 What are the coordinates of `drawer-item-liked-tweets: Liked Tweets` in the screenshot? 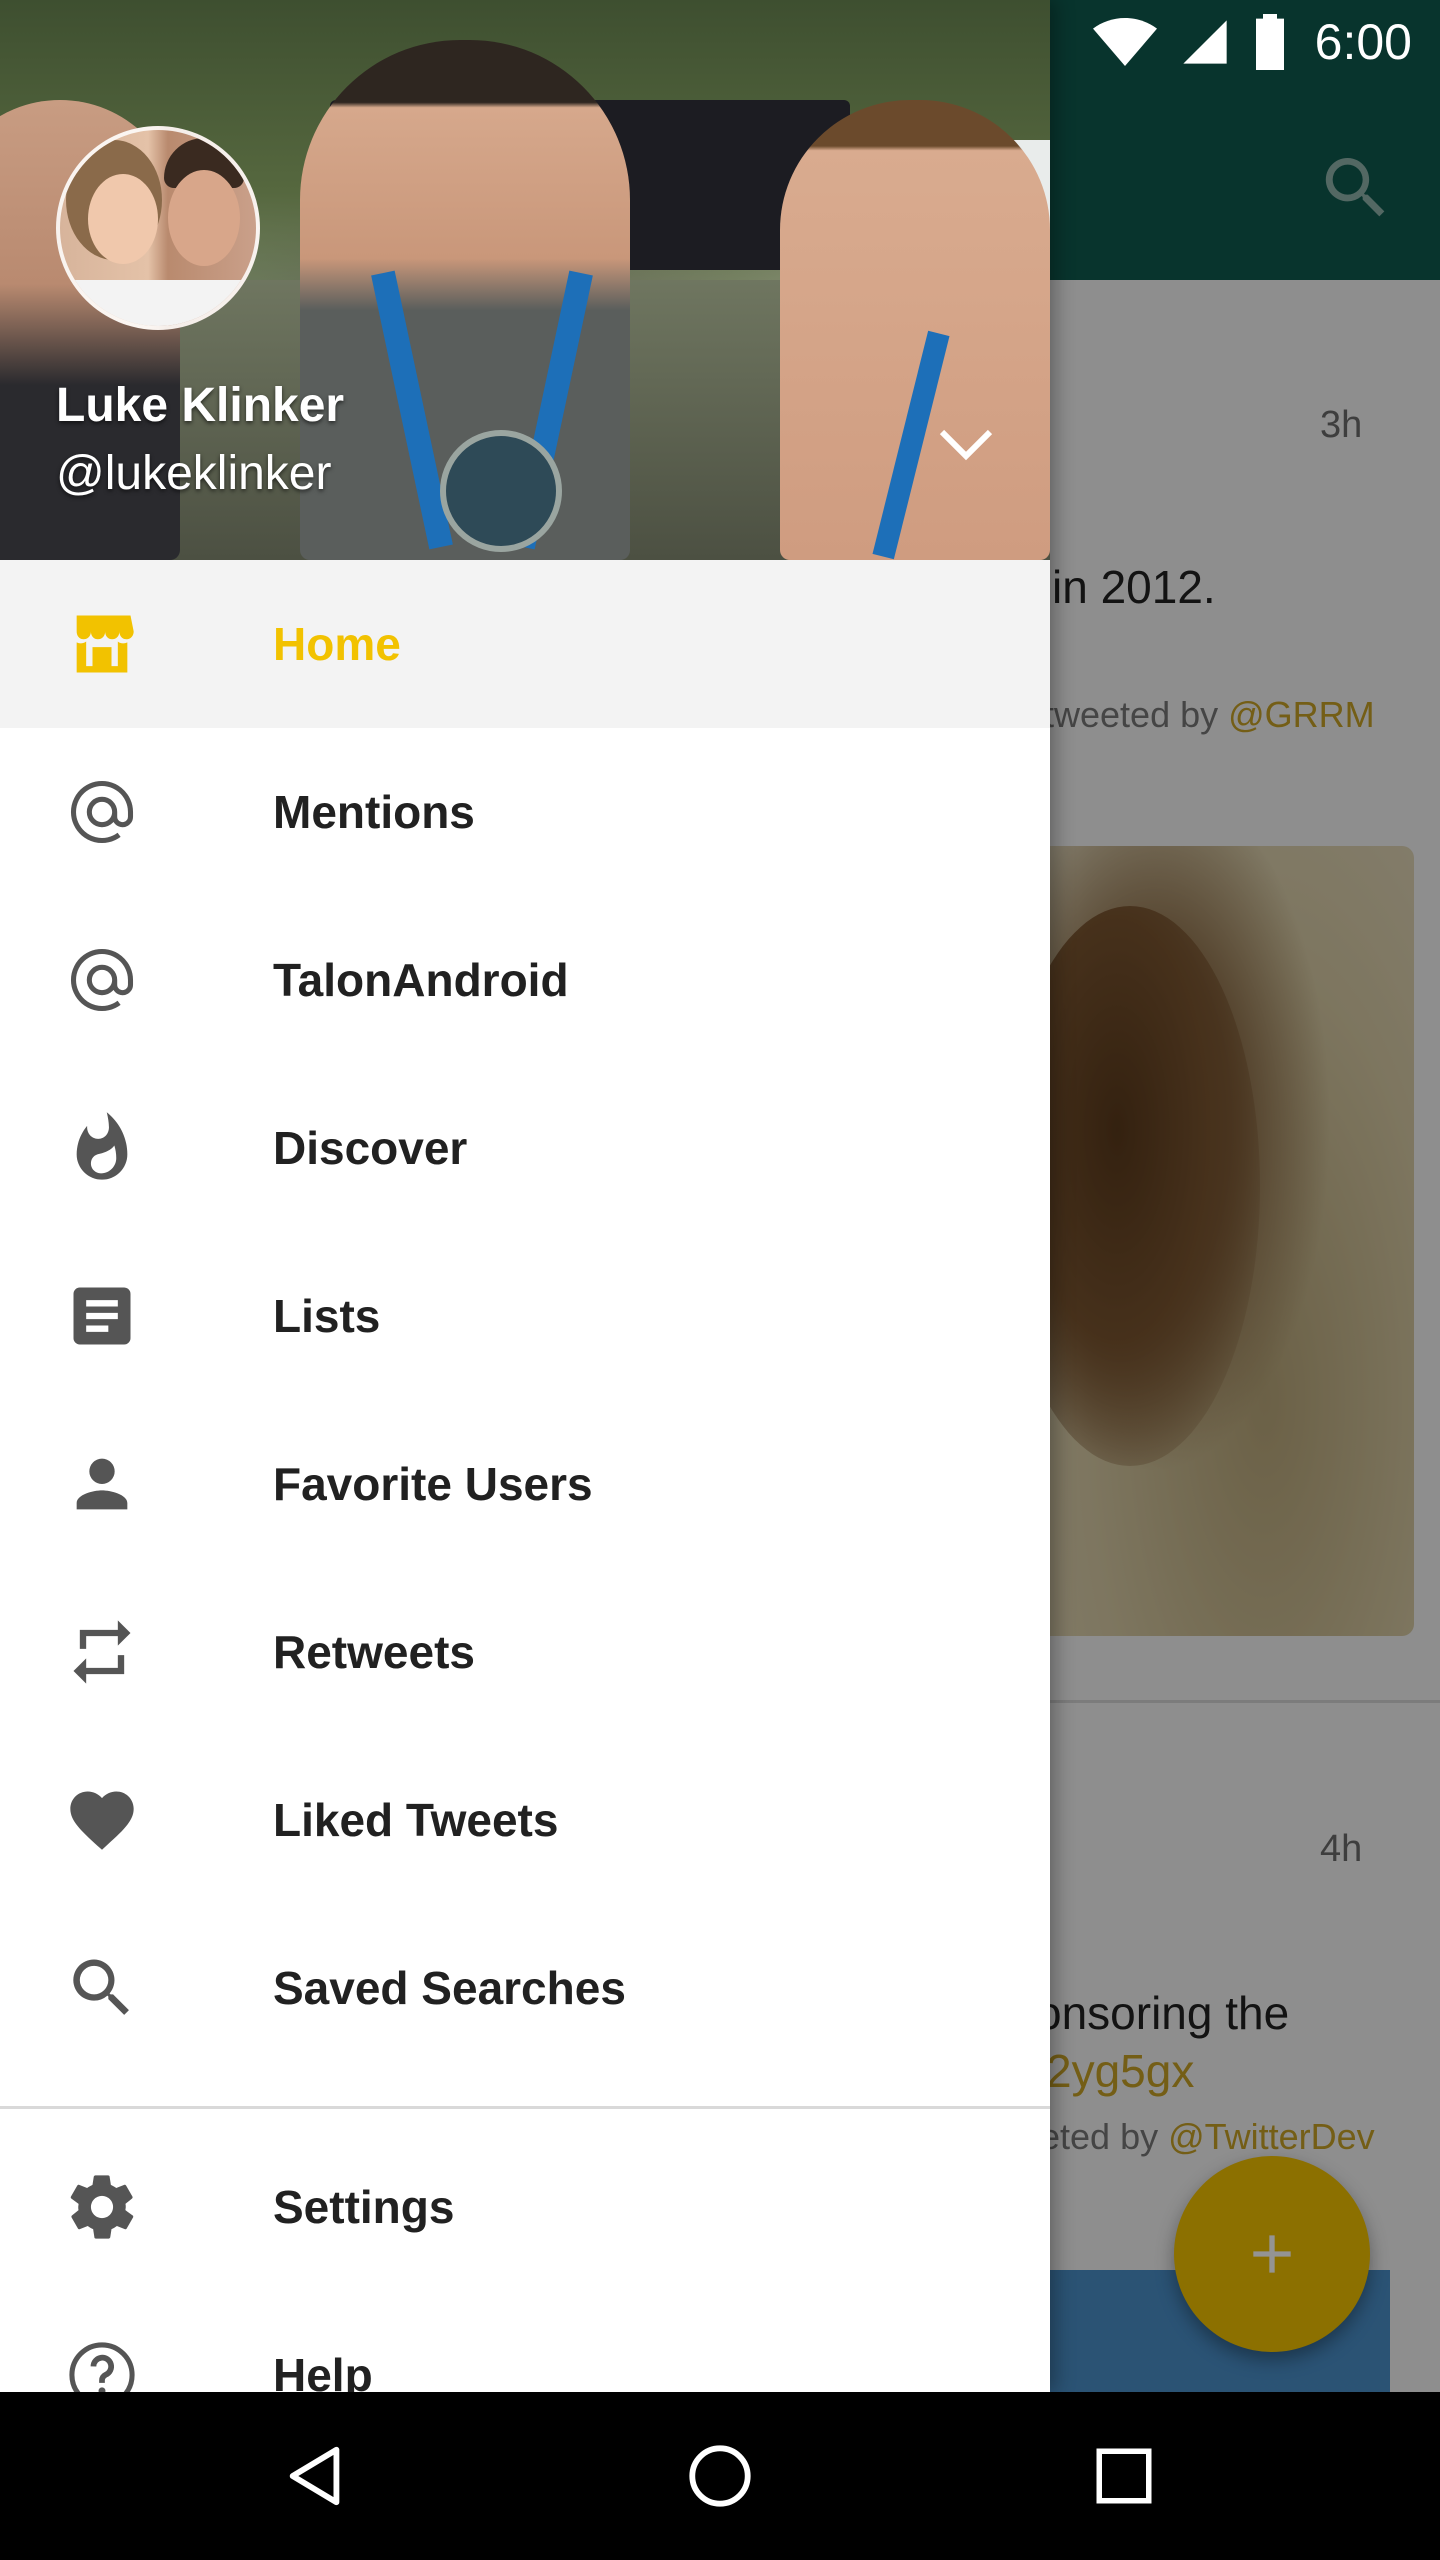 It's located at (525, 1820).